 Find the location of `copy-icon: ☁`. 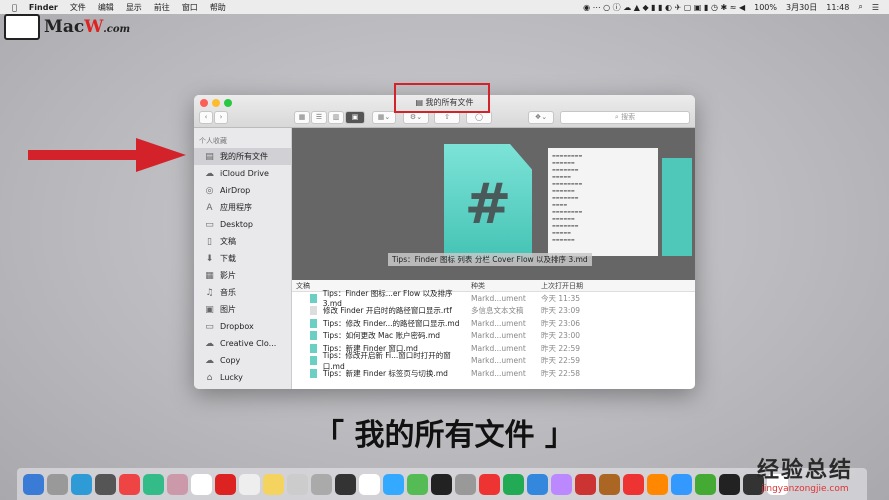

copy-icon: ☁ is located at coordinates (209, 360).